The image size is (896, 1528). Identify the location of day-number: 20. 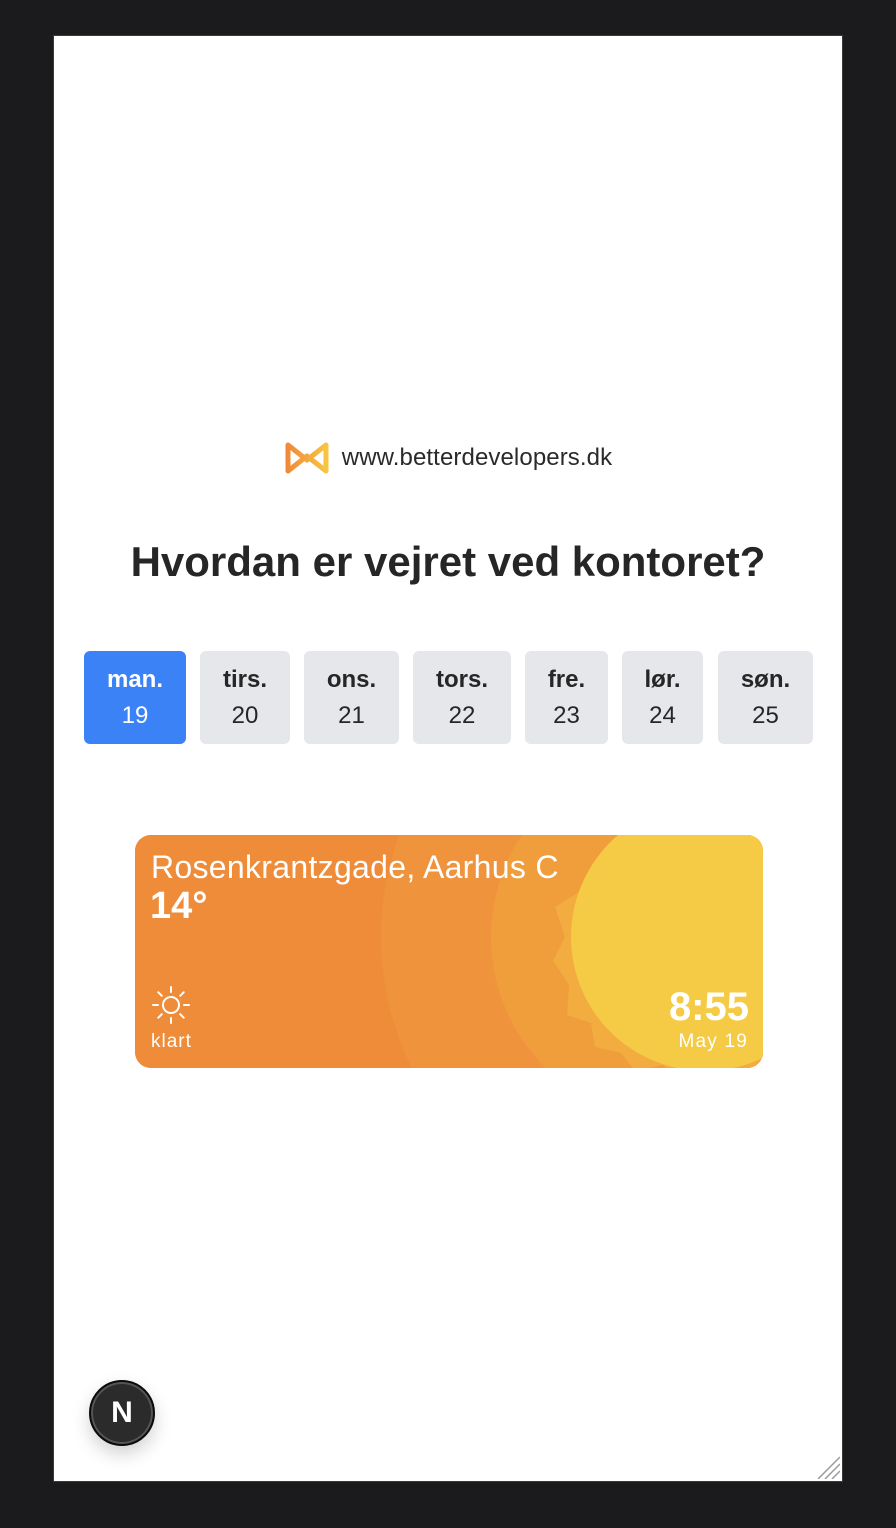
(245, 715).